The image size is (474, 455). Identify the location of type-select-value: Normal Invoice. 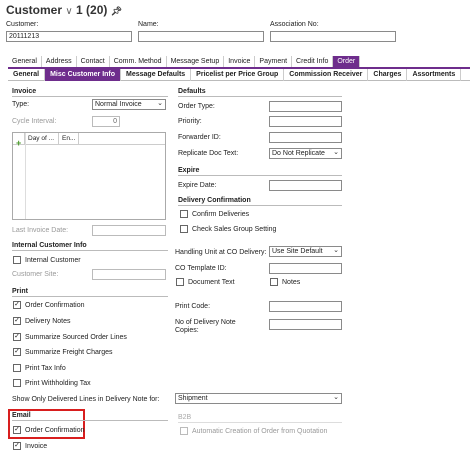
(118, 104).